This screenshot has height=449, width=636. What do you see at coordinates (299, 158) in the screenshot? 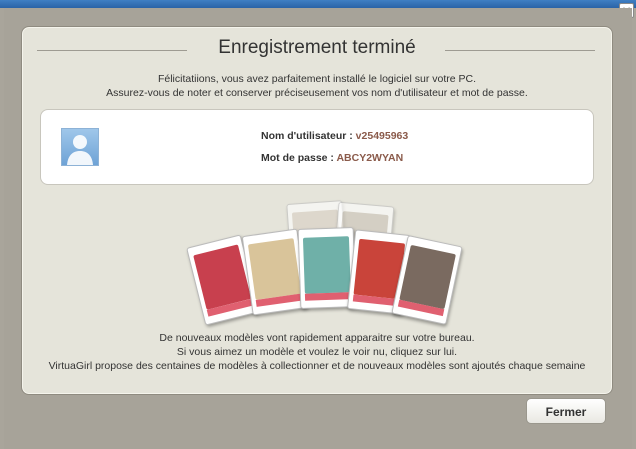
I see `password-label: Mot de passe :` at bounding box center [299, 158].